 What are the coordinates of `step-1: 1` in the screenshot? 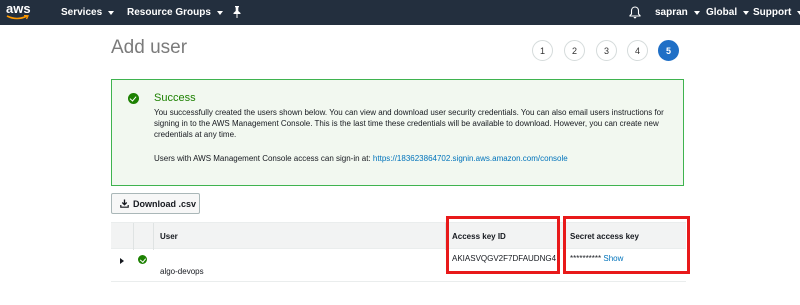 It's located at (542, 50).